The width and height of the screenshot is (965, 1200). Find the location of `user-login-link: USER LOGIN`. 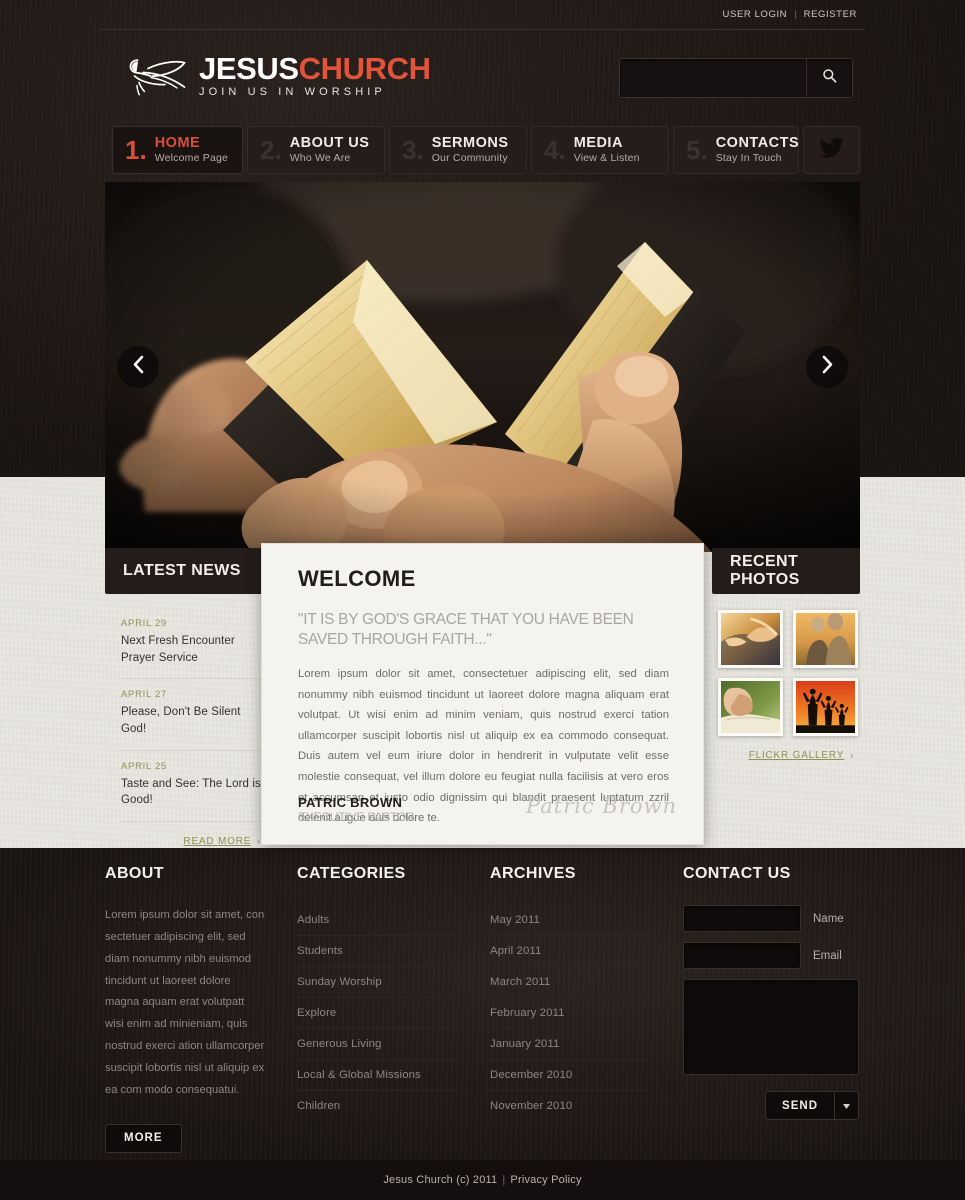

user-login-link: USER LOGIN is located at coordinates (755, 14).